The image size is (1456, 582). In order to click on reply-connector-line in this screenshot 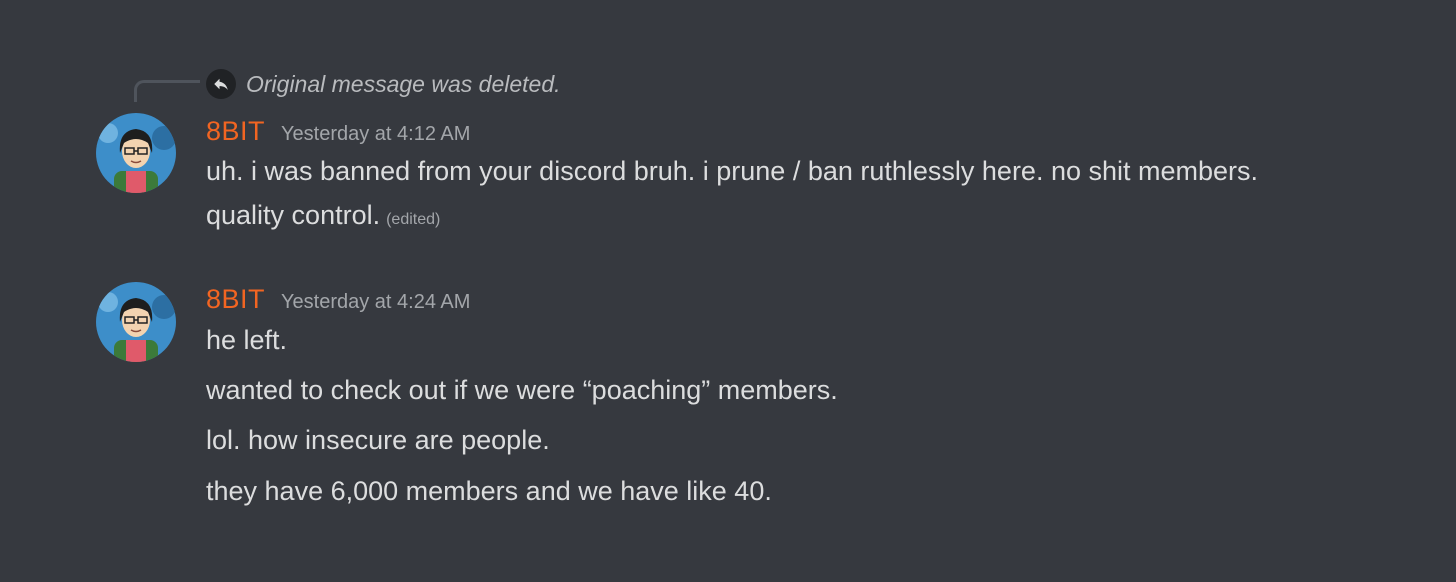, I will do `click(167, 91)`.